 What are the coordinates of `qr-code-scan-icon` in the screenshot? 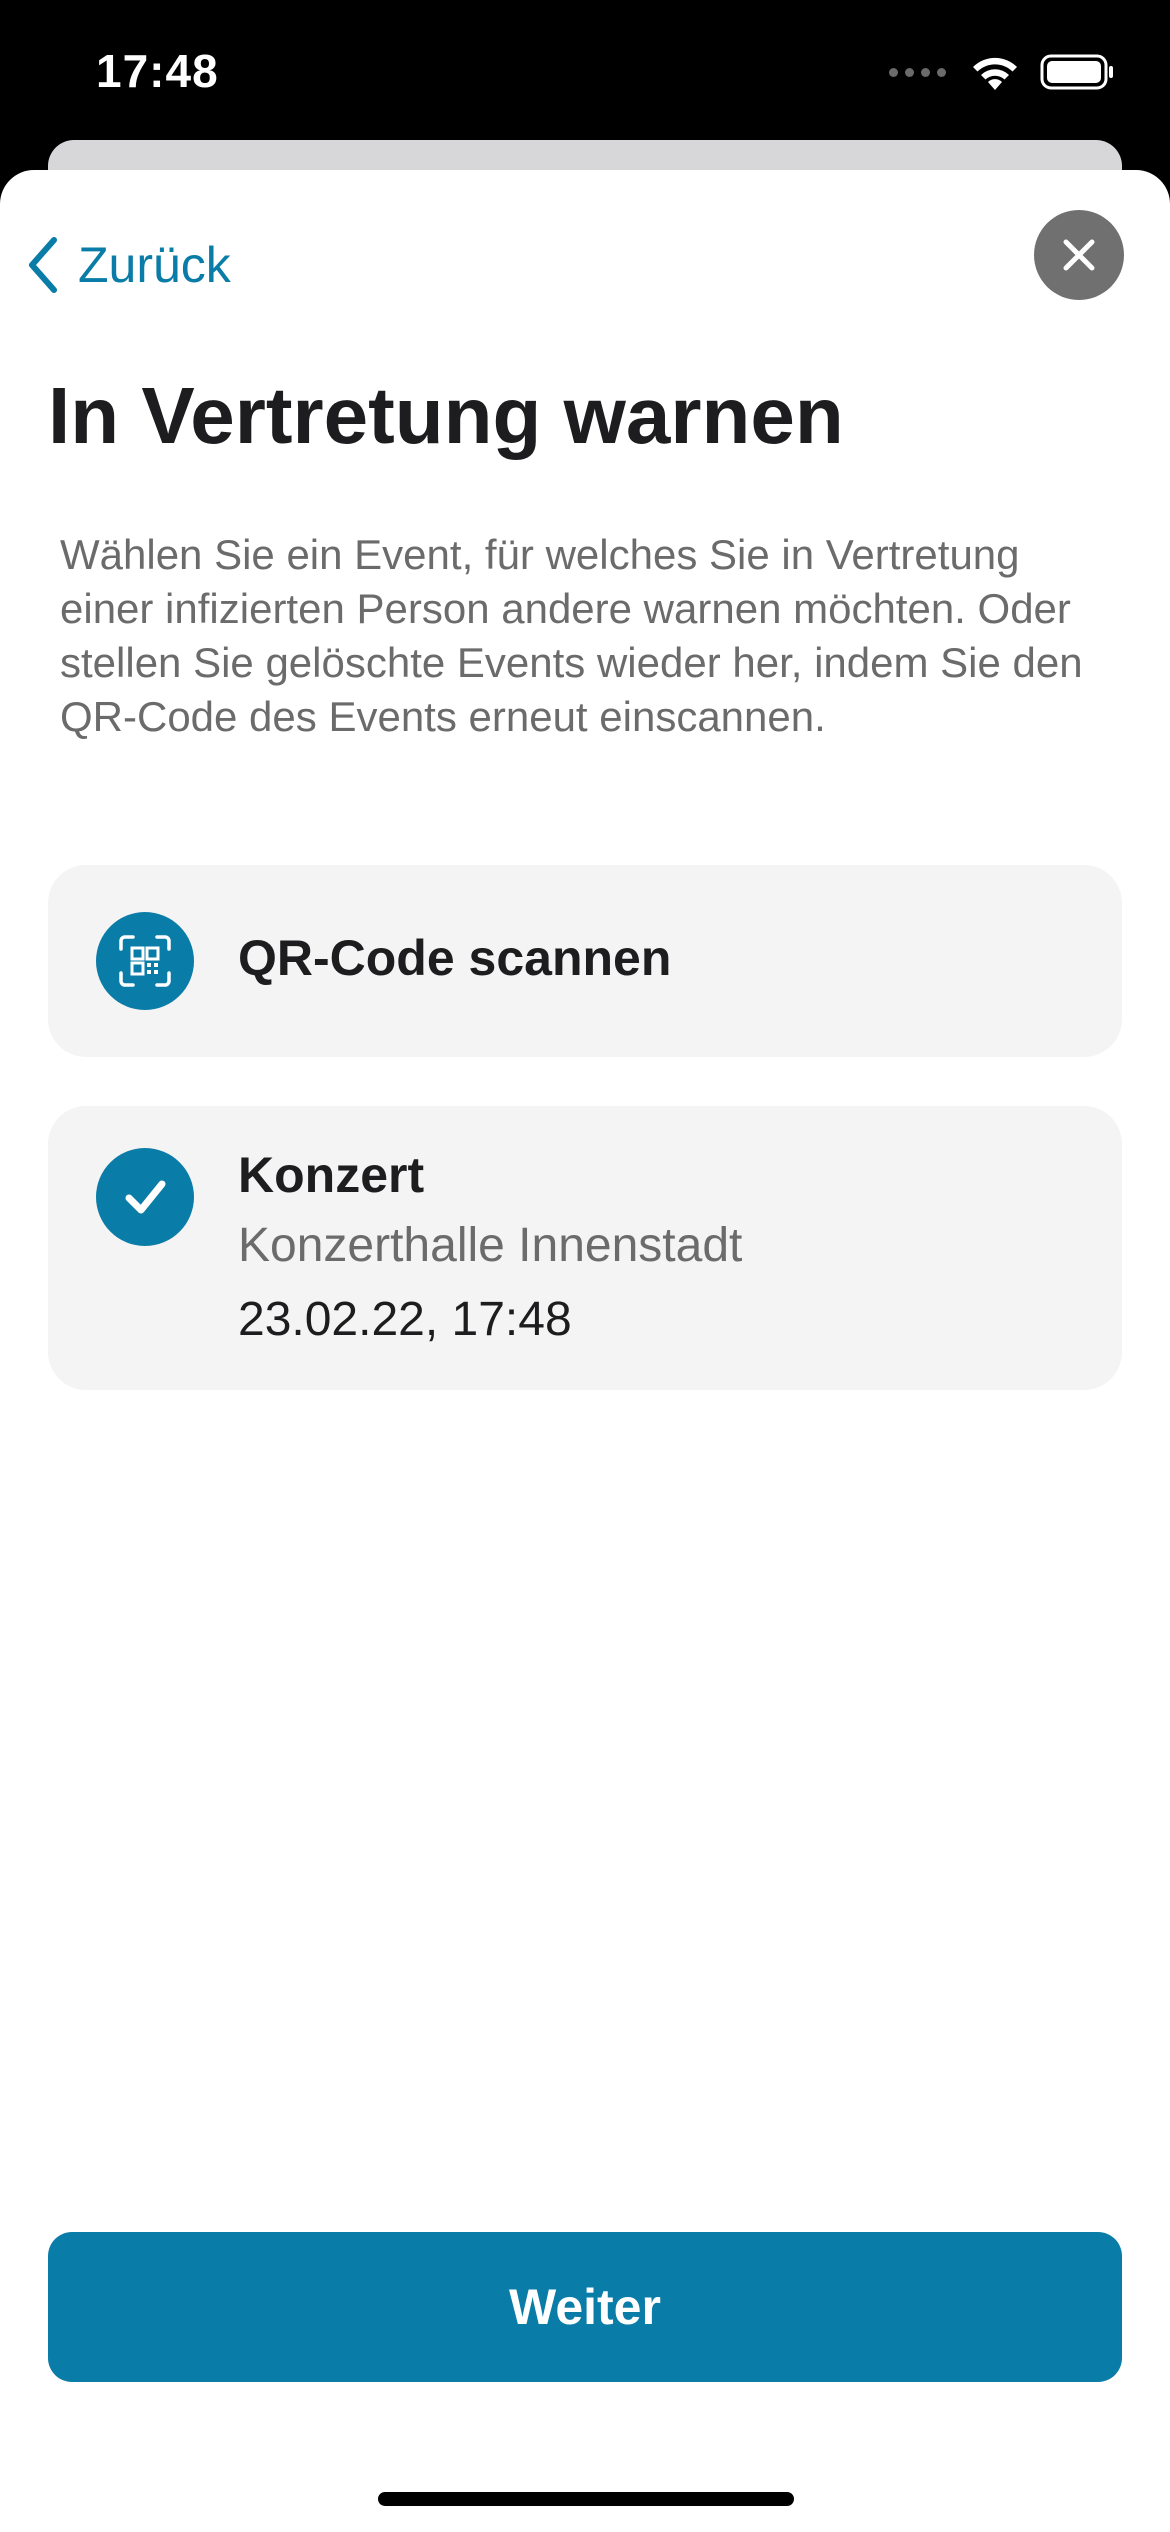 It's located at (145, 961).